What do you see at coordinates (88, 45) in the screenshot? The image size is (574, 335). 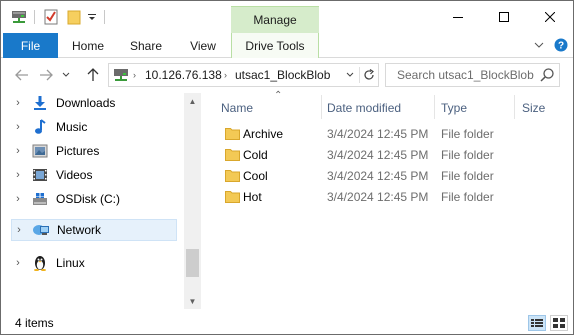 I see `tab-home: Home` at bounding box center [88, 45].